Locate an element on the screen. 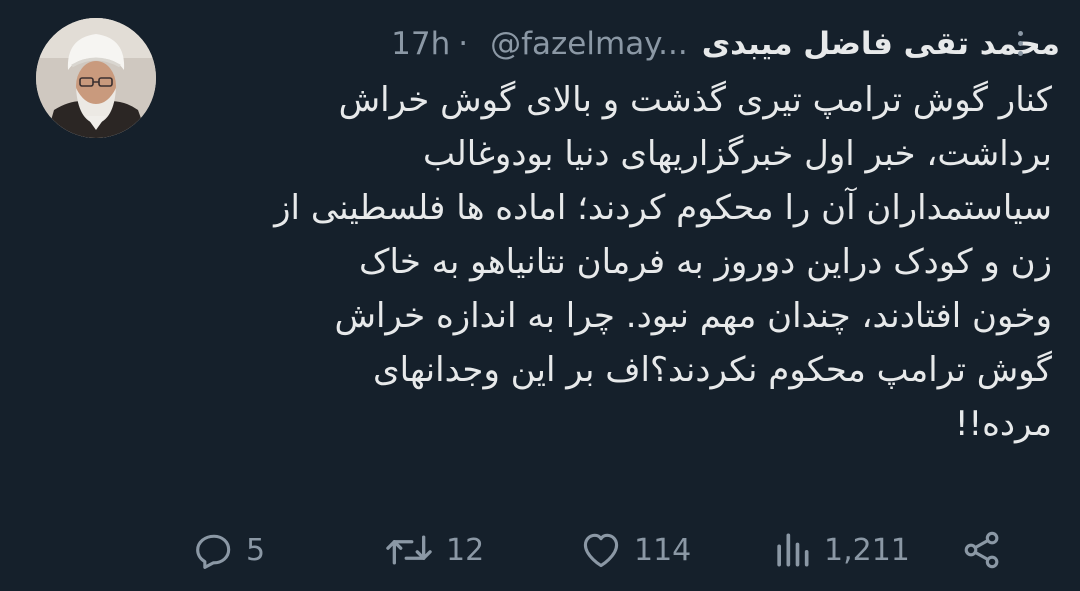 Image resolution: width=1080 pixels, height=591 pixels. share-icon is located at coordinates (981, 550).